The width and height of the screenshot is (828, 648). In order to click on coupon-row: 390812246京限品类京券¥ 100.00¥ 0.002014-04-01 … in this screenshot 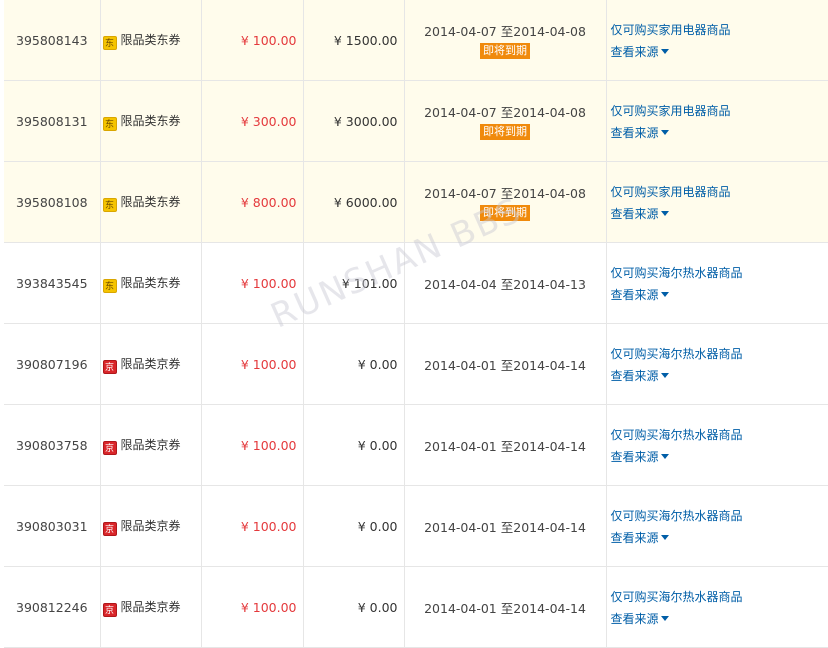, I will do `click(416, 607)`.